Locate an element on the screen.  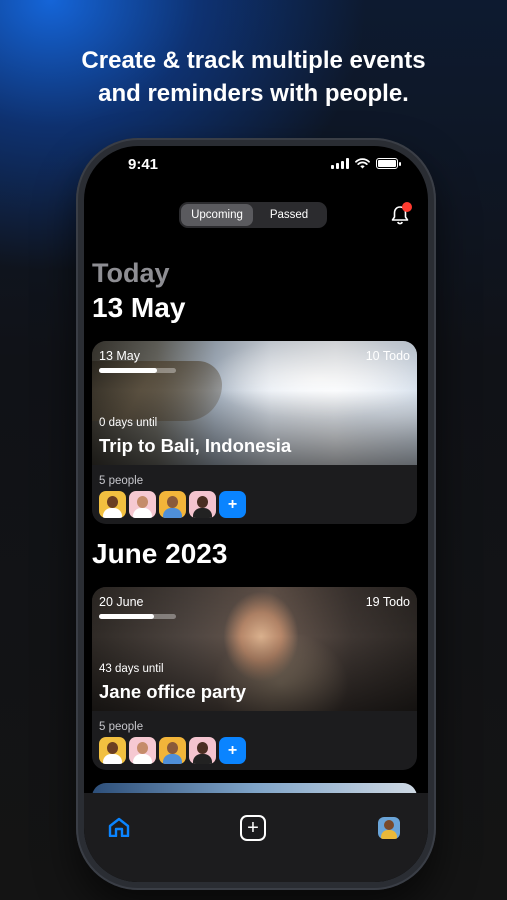
event-date: 13 May is located at coordinates (119, 356).